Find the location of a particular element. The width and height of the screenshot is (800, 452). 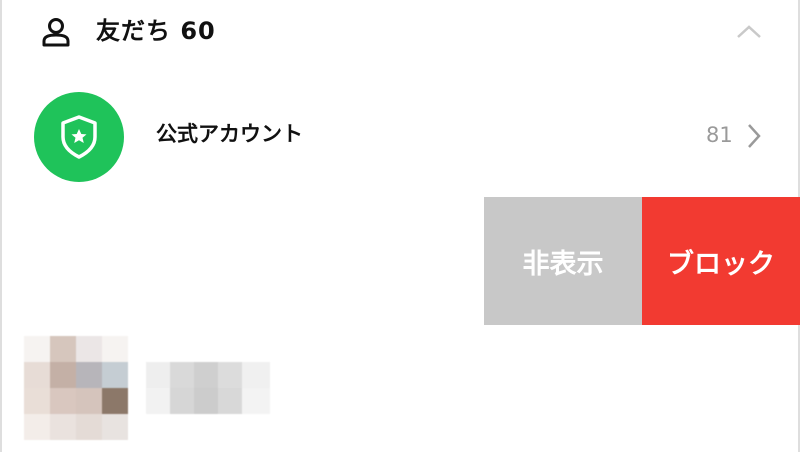

person-outline-icon is located at coordinates (56, 32).